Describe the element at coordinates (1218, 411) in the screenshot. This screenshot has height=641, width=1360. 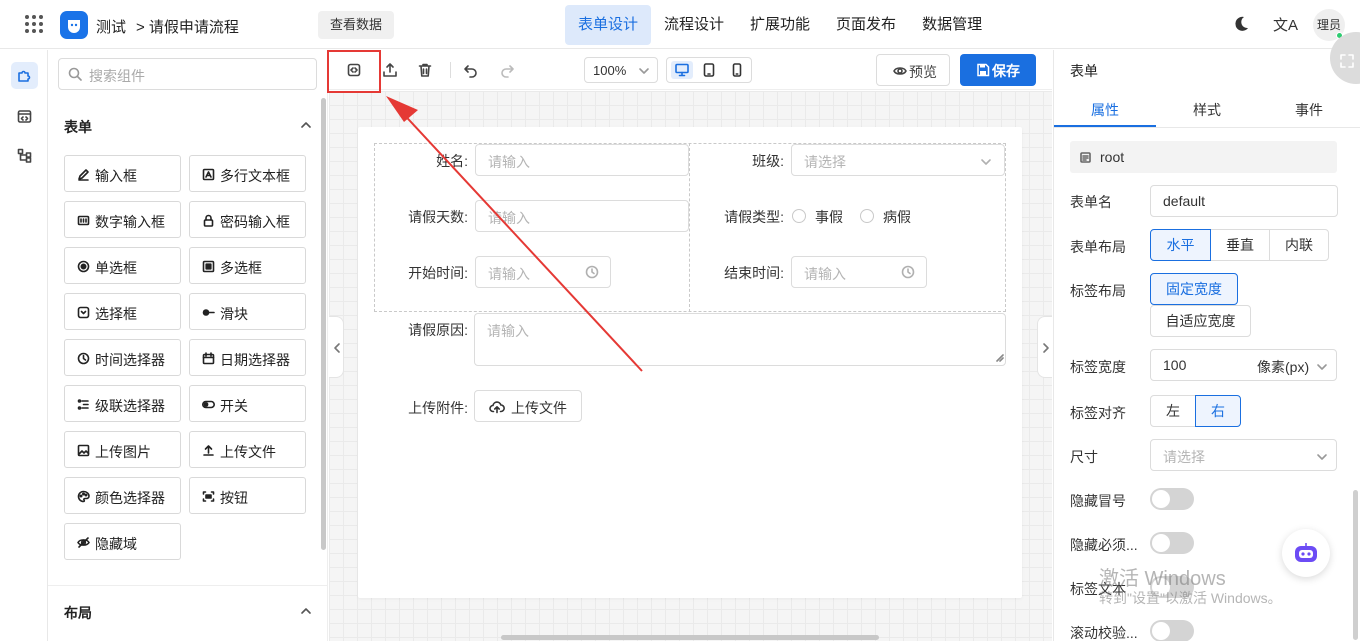
I see `align-right: 右` at that location.